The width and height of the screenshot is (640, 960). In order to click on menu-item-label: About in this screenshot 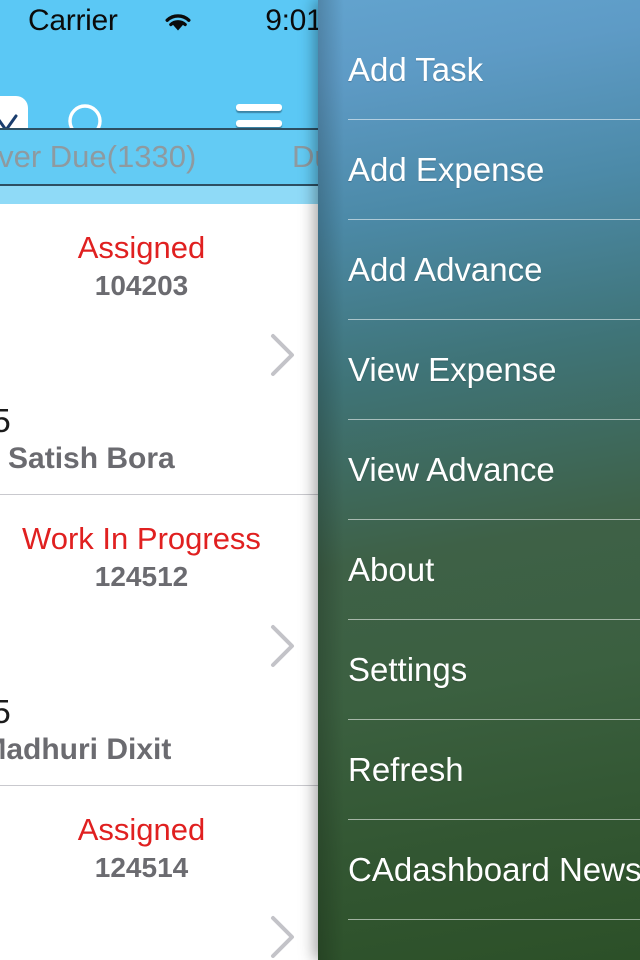, I will do `click(391, 569)`.